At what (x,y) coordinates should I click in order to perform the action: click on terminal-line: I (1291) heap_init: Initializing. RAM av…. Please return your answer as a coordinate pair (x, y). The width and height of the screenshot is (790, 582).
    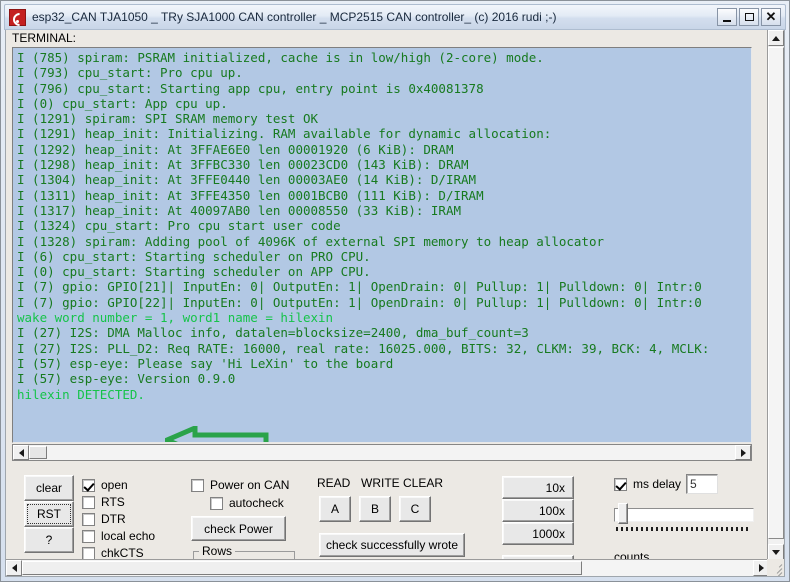
    Looking at the image, I should click on (284, 134).